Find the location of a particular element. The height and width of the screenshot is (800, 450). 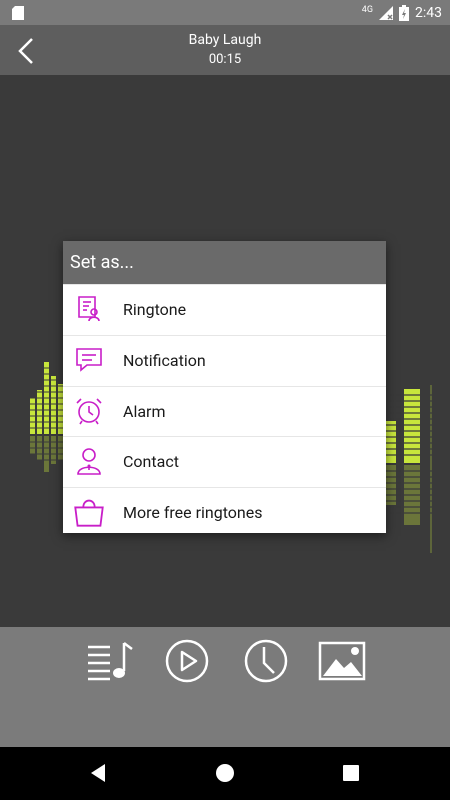

nav-home-icon is located at coordinates (225, 773).